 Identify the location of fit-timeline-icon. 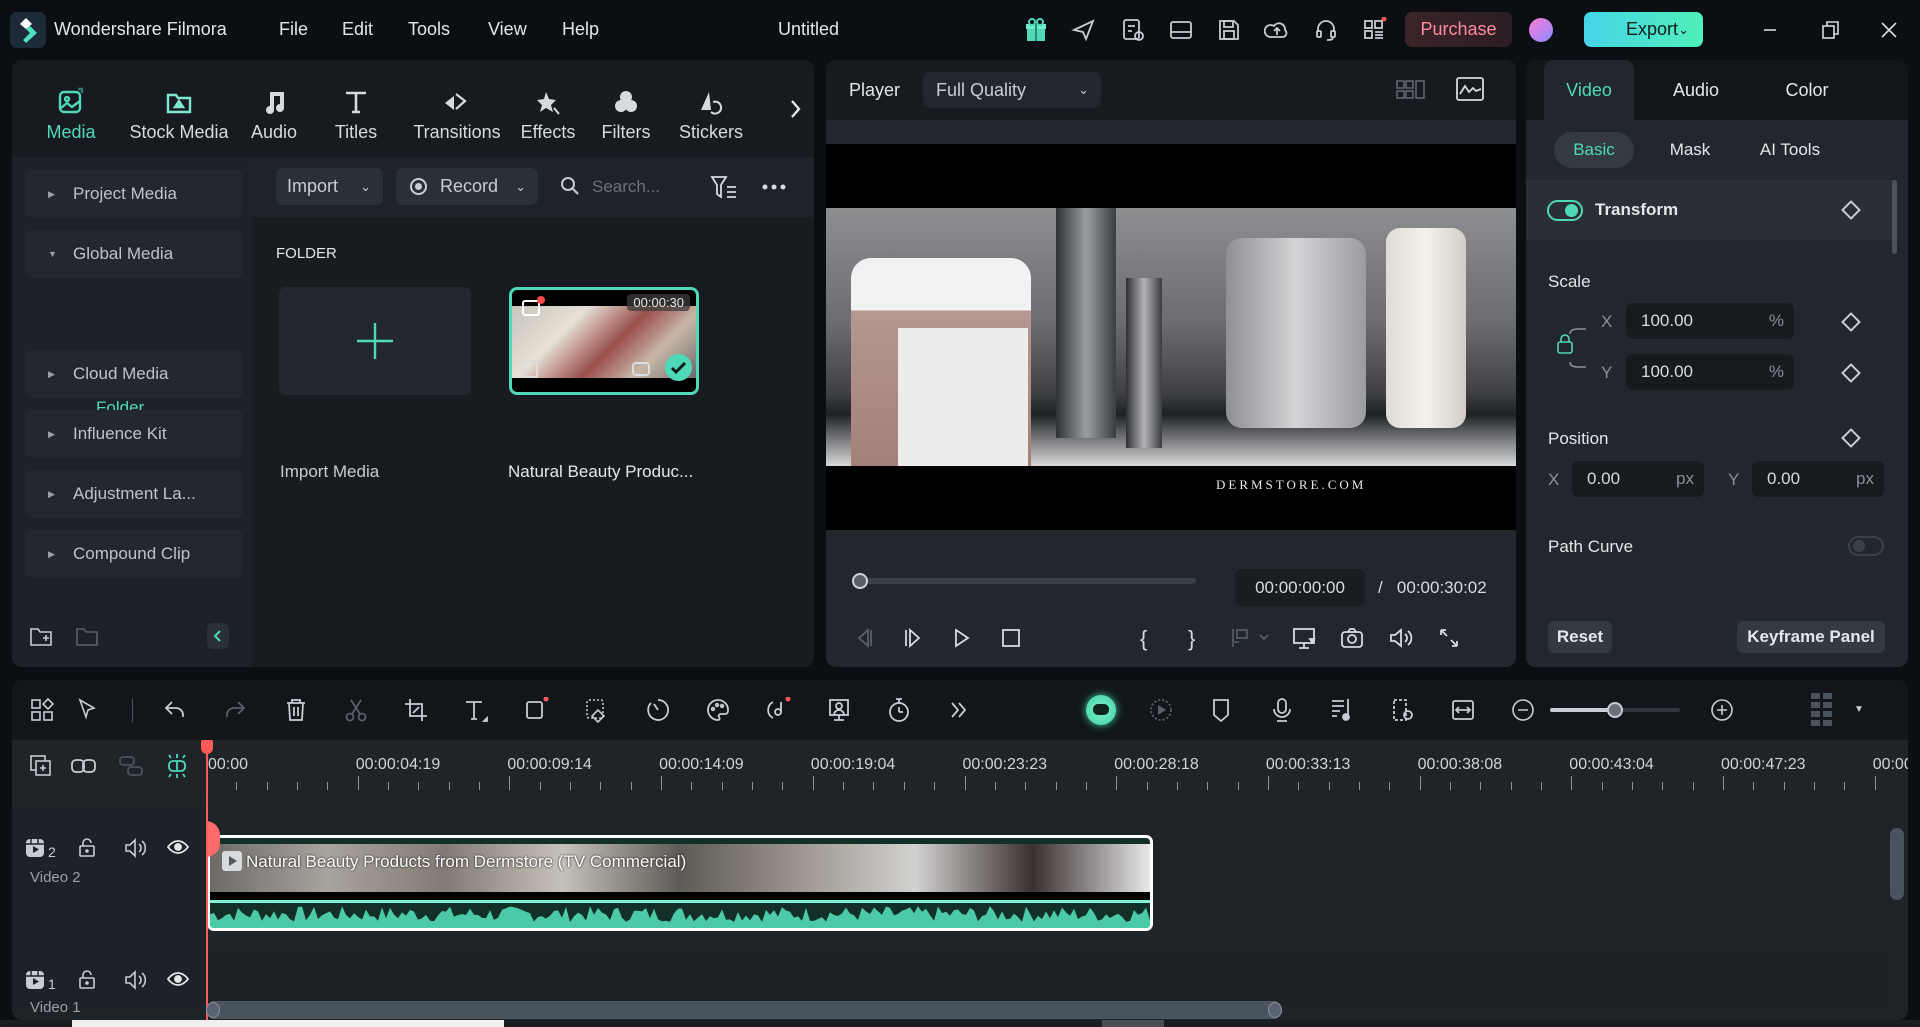
(1463, 710).